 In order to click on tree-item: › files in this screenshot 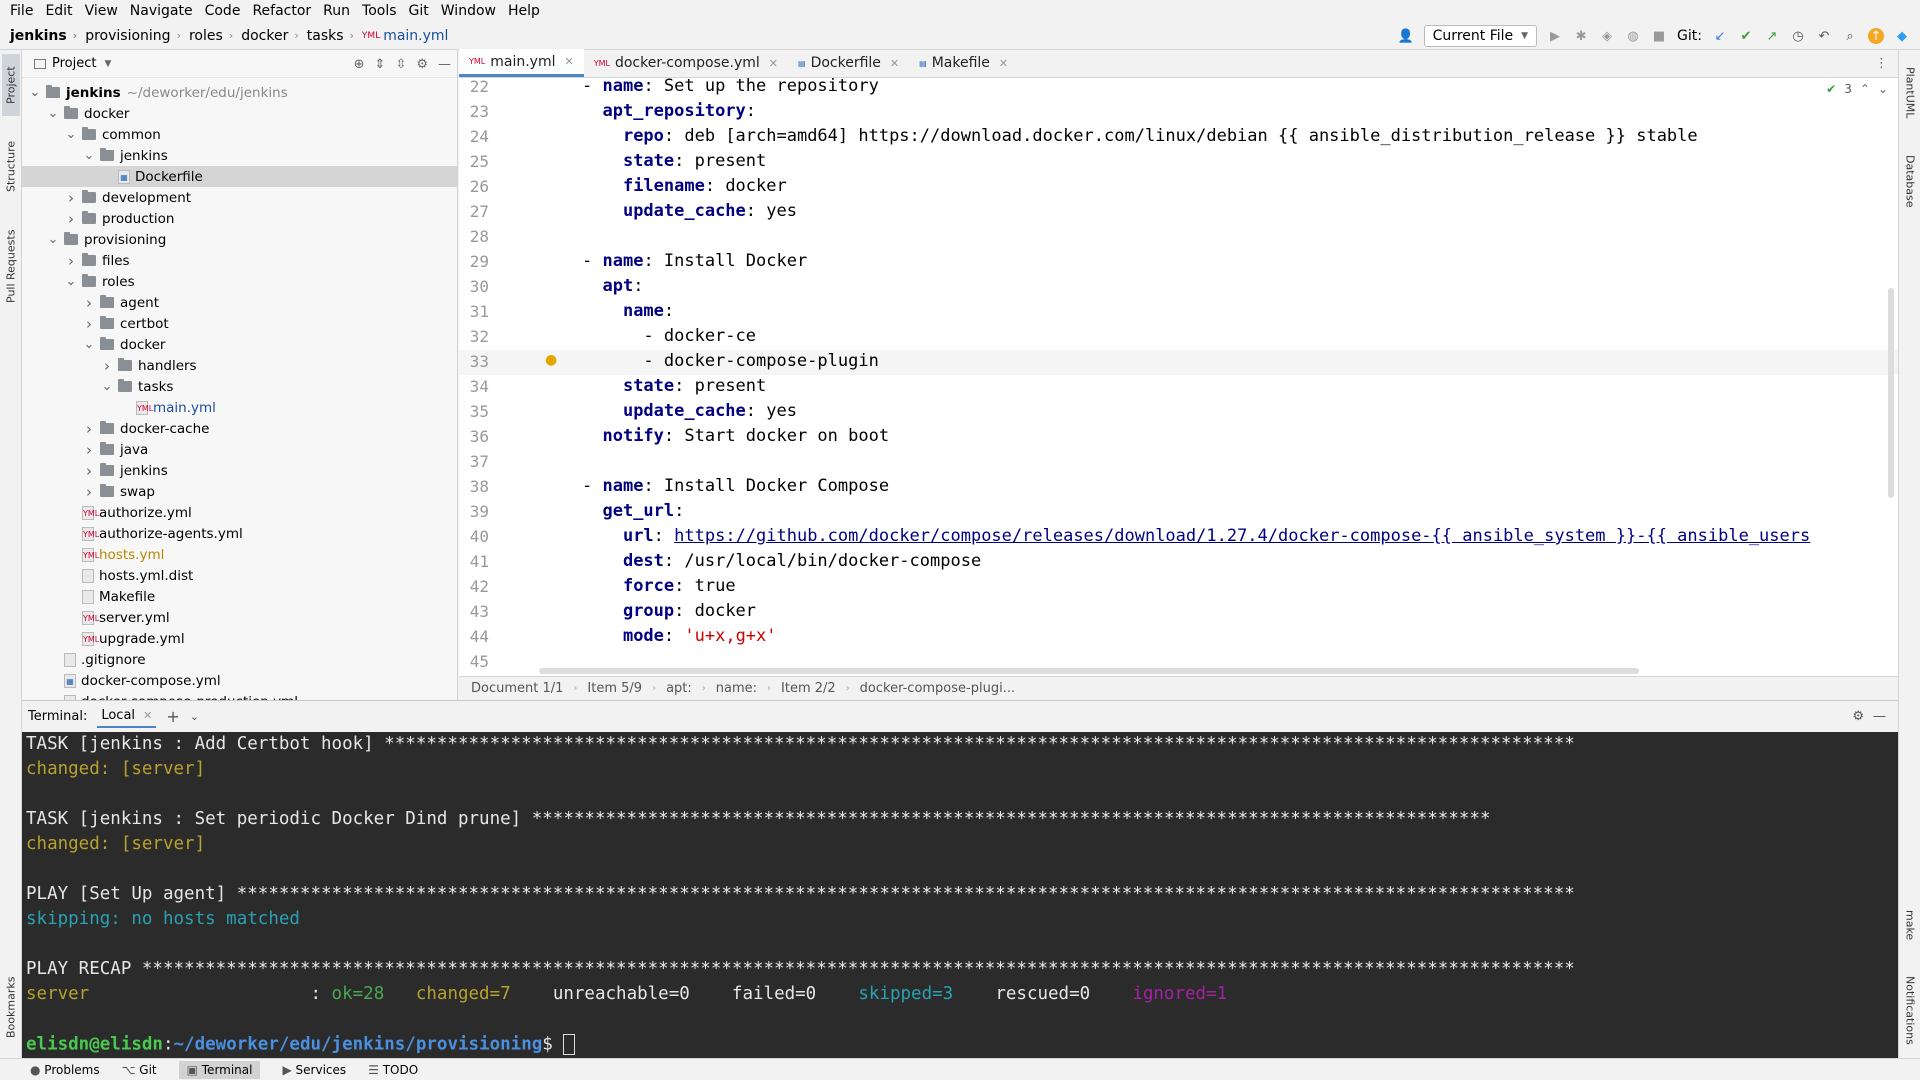, I will do `click(239, 260)`.